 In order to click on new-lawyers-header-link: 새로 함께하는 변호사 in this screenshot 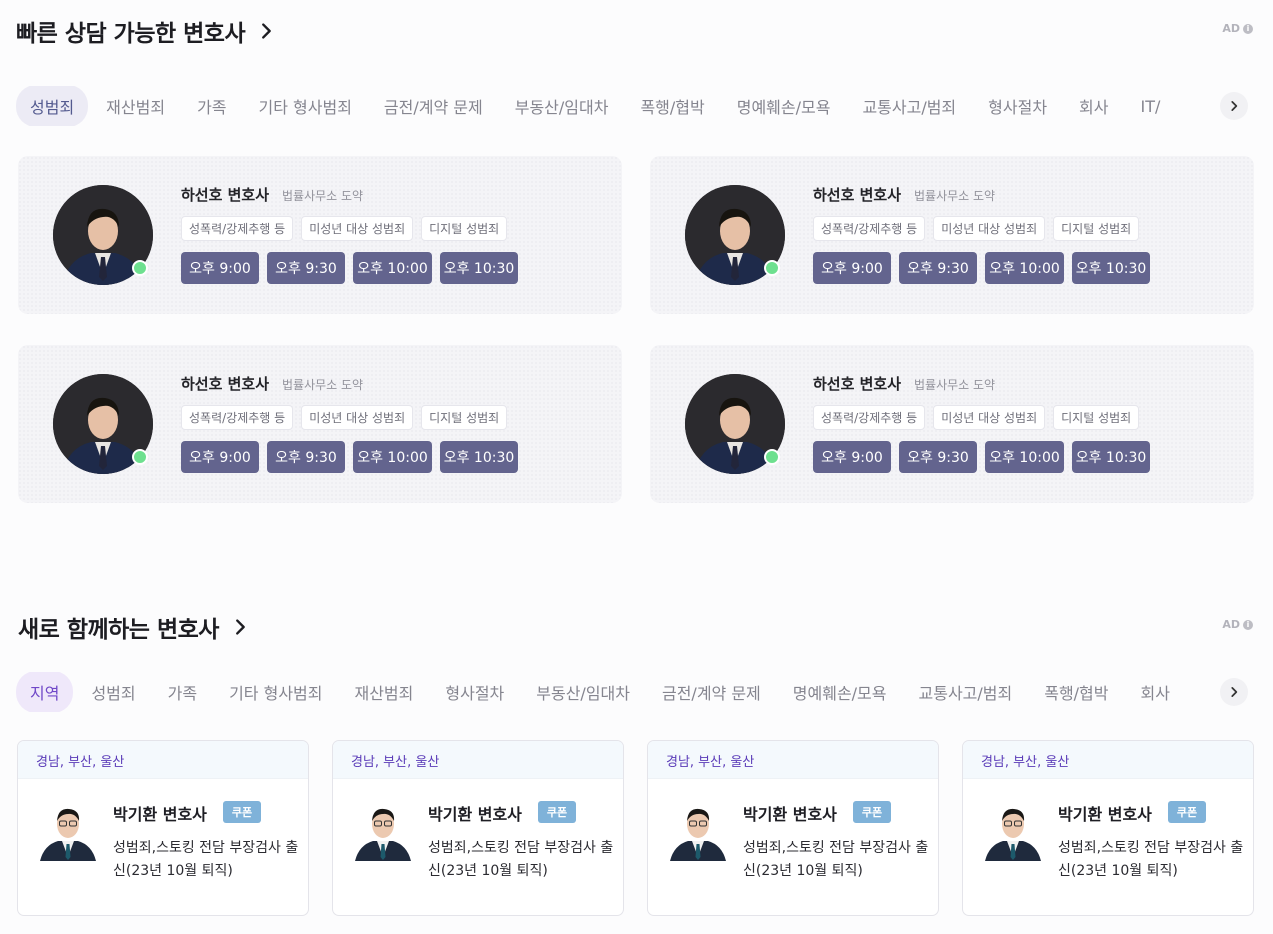, I will do `click(134, 627)`.